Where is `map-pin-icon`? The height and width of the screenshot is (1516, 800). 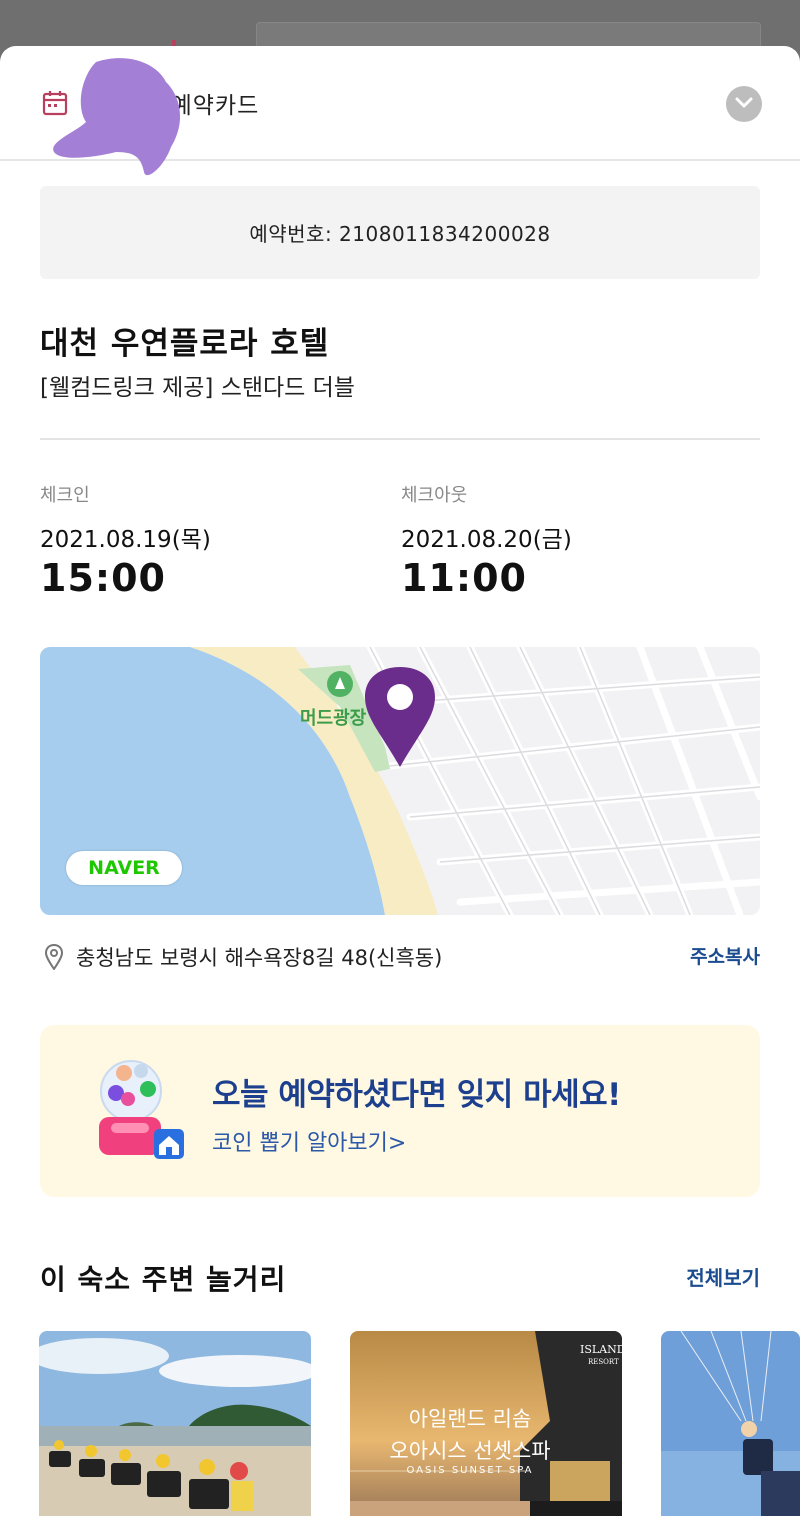
map-pin-icon is located at coordinates (54, 957).